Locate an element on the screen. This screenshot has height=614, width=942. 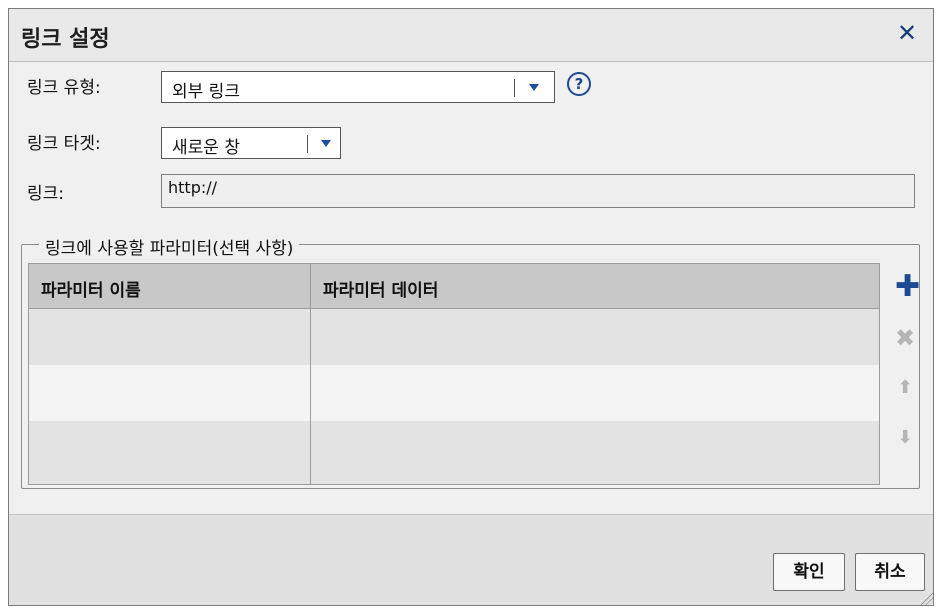
column-header-name: 파라미터 이름 is located at coordinates (91, 288).